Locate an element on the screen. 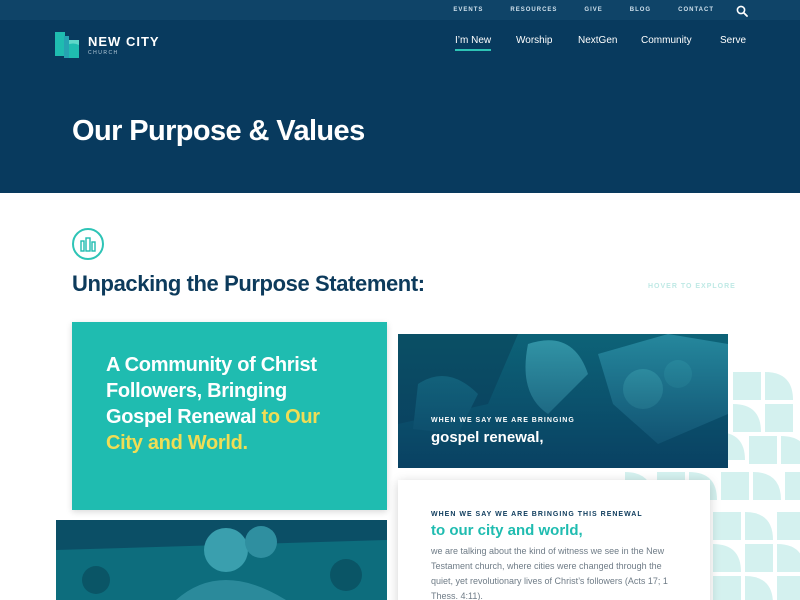 The height and width of the screenshot is (600, 800). main-nav: I’m New Worship NextGen Community Serve is located at coordinates (400, 43).